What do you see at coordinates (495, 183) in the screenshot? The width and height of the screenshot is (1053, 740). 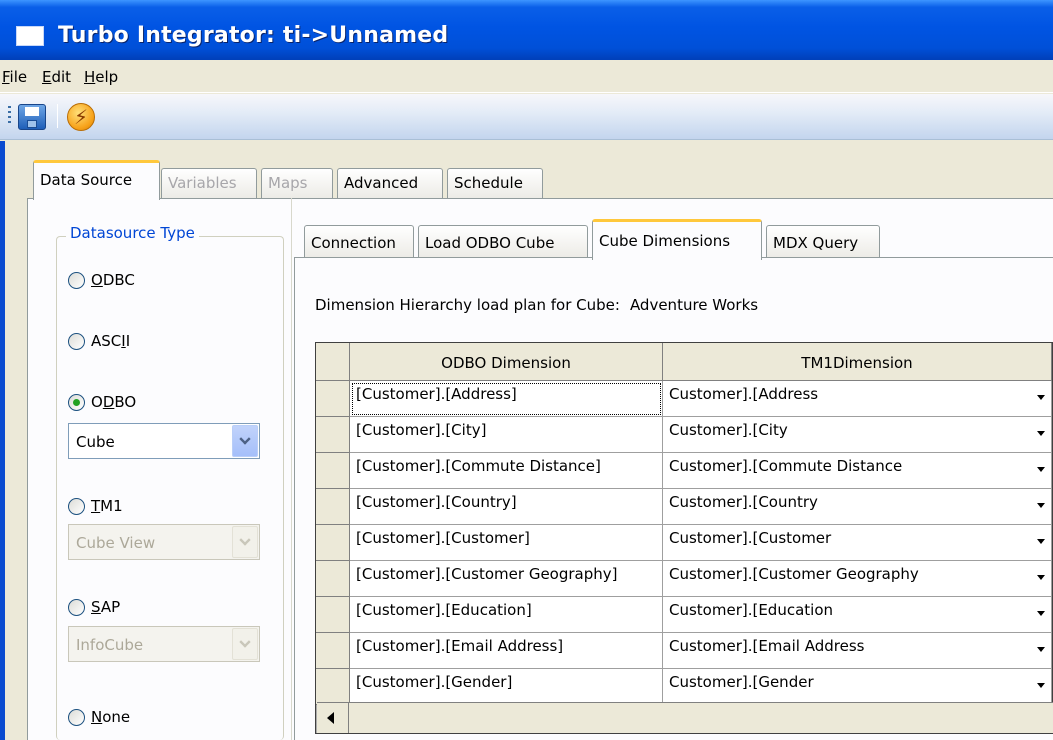 I see `tab-schedule: Schedule` at bounding box center [495, 183].